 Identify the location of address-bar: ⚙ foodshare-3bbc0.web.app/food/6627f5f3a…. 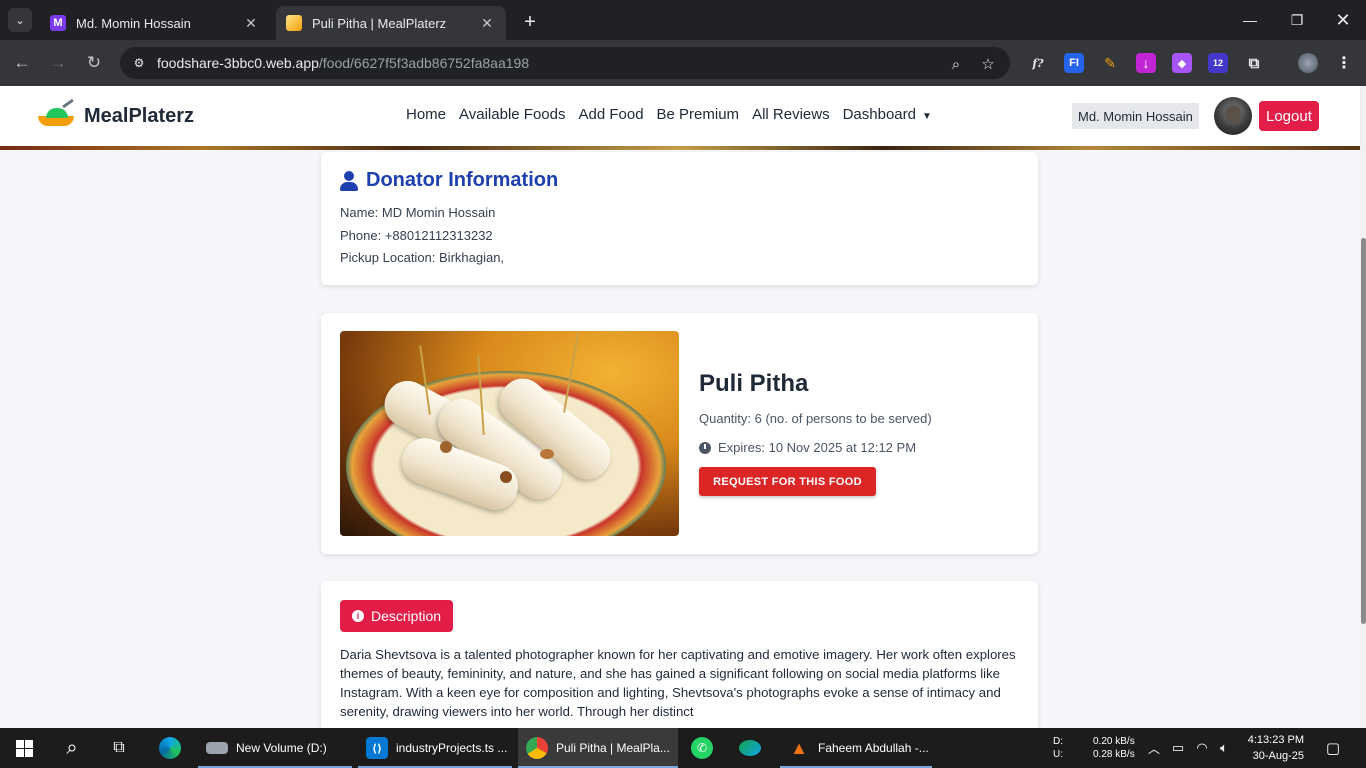
(565, 63).